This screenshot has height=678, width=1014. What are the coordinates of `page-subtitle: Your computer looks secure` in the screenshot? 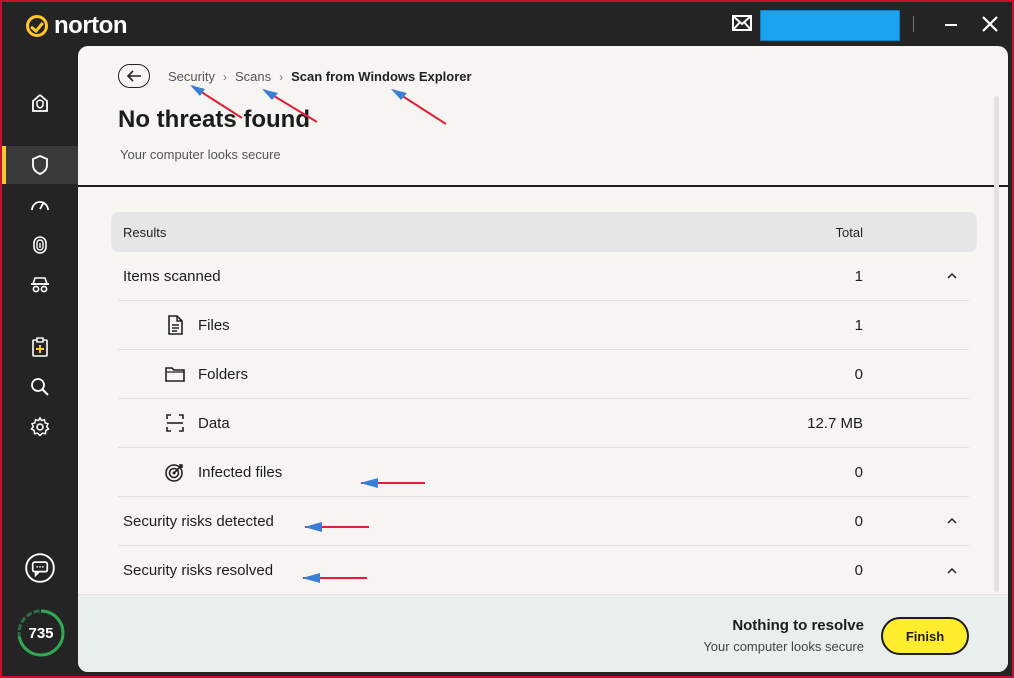 It's located at (200, 154).